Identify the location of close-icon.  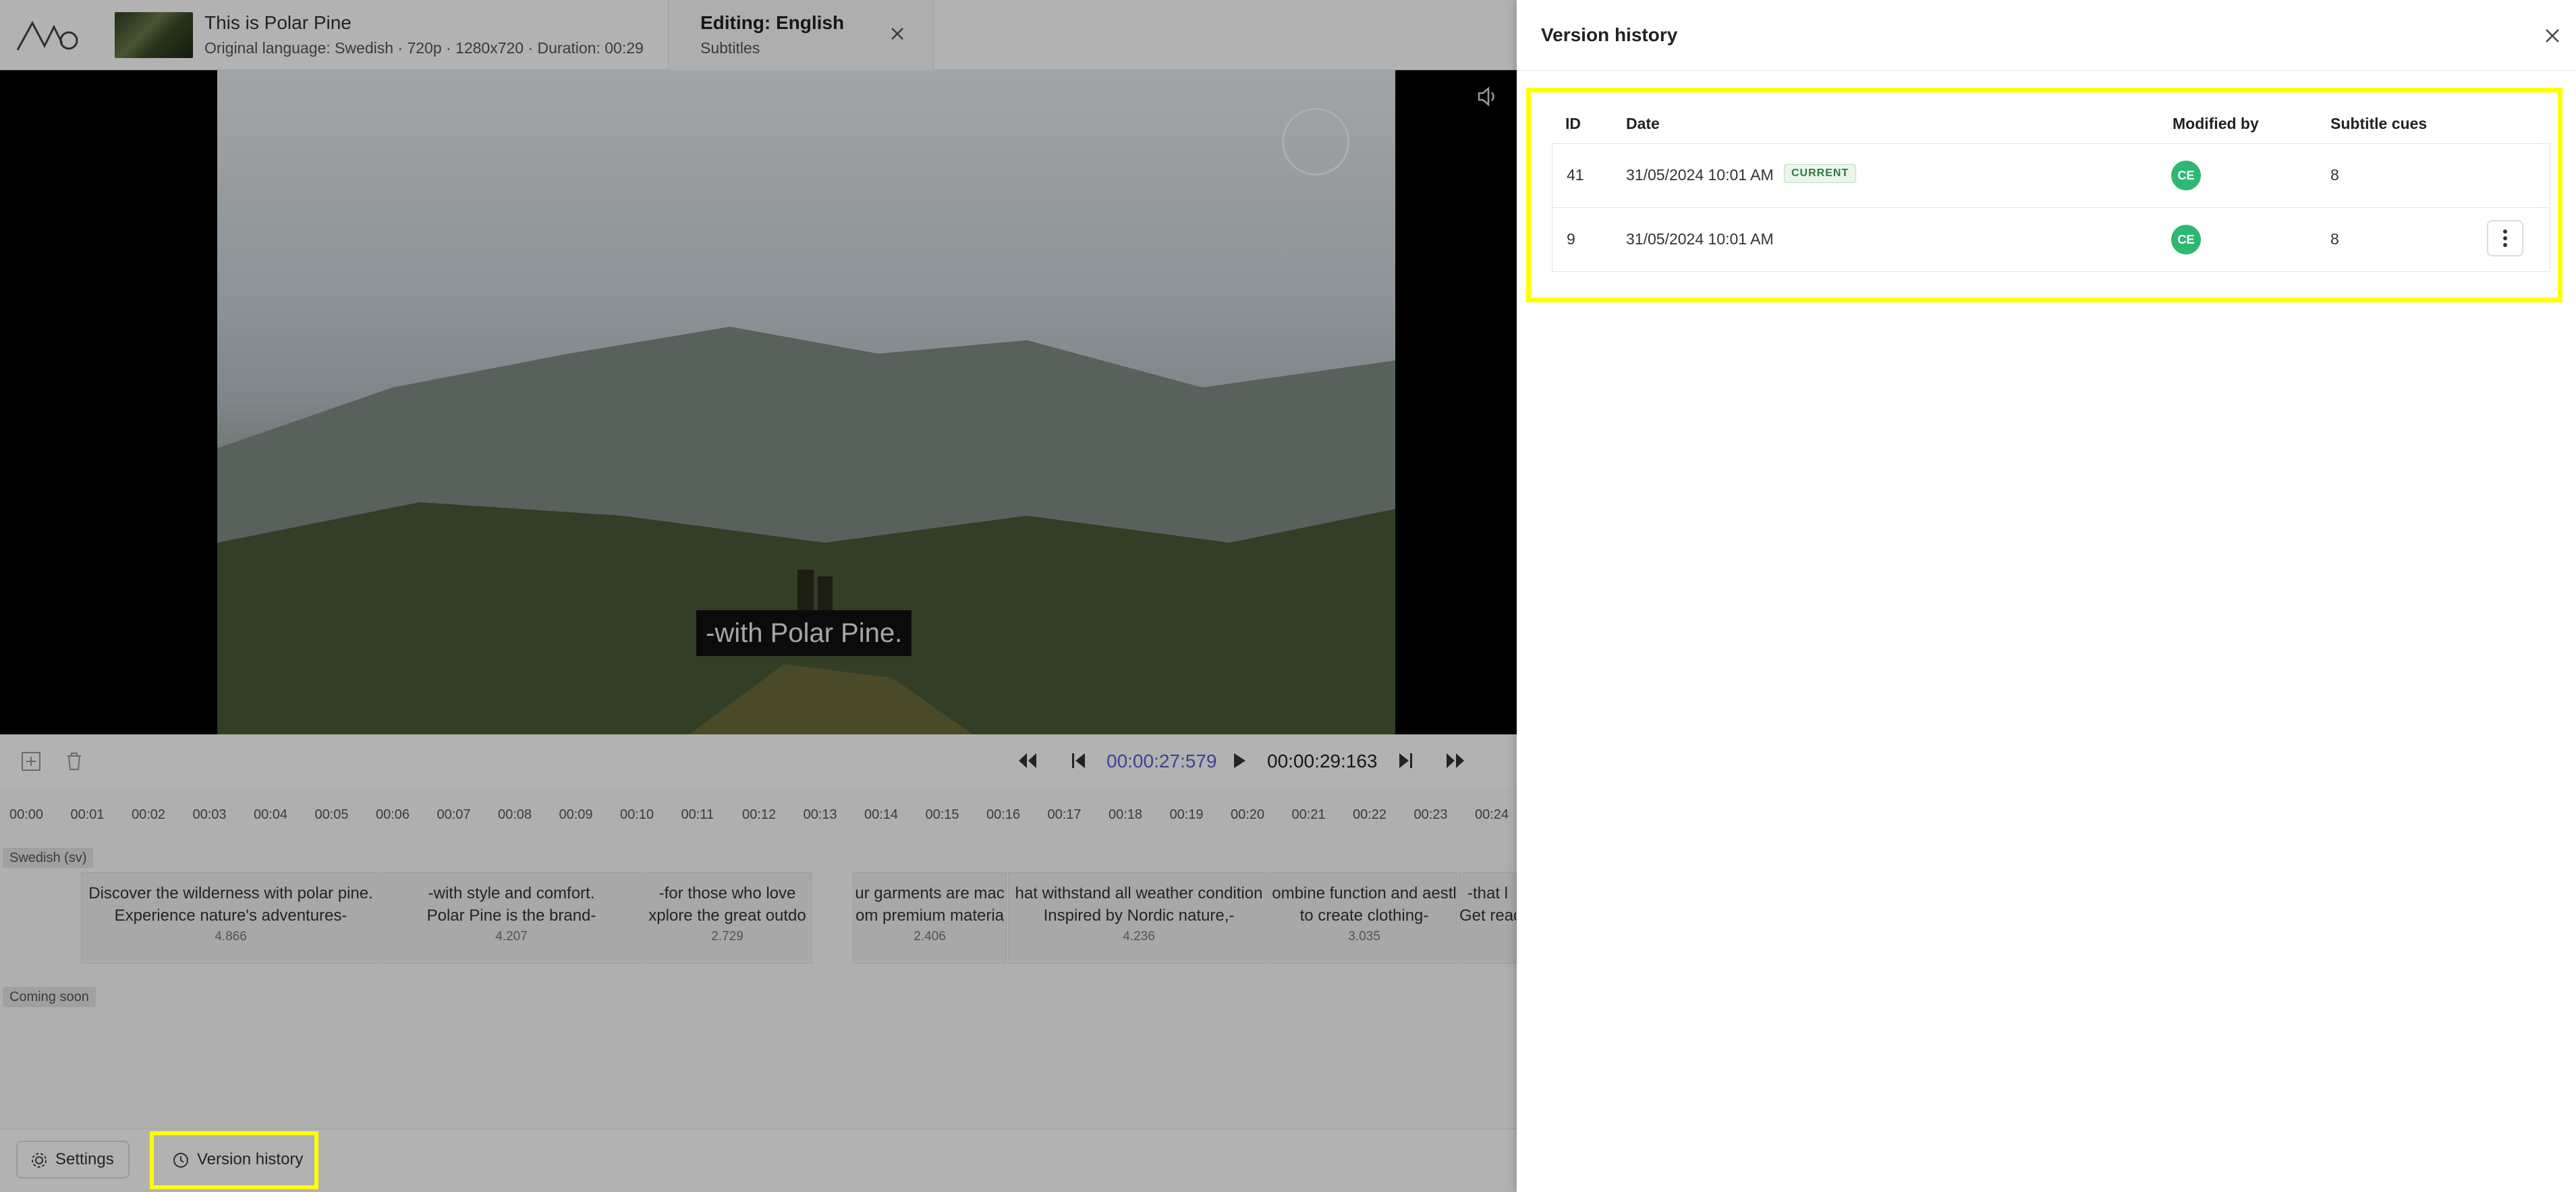
(2552, 35).